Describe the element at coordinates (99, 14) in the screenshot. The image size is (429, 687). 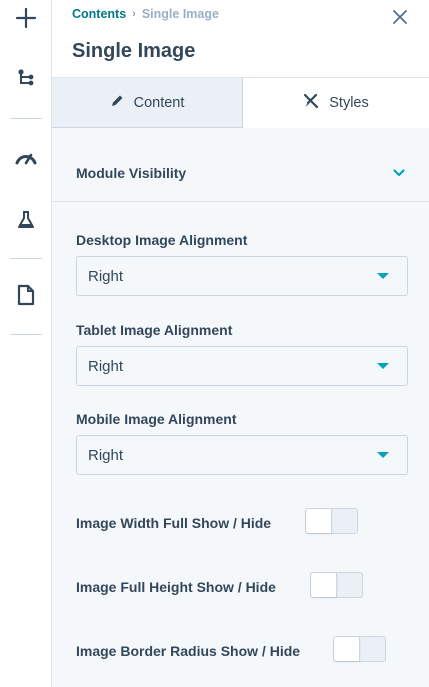
I see `breadcrumb-contents-link: Contents` at that location.